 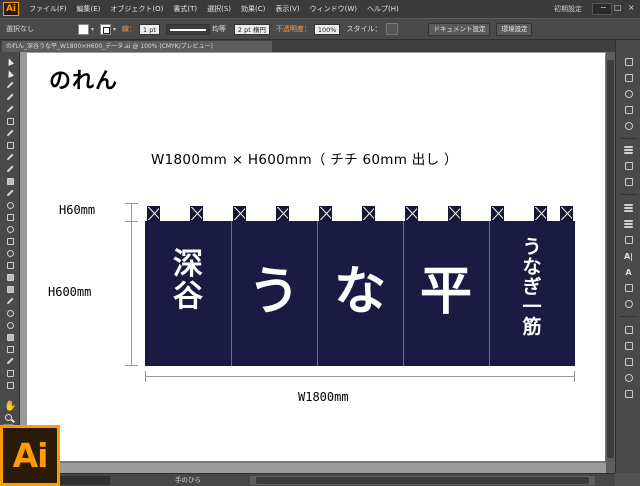 I want to click on horizontal-scrollbar, so click(x=422, y=480).